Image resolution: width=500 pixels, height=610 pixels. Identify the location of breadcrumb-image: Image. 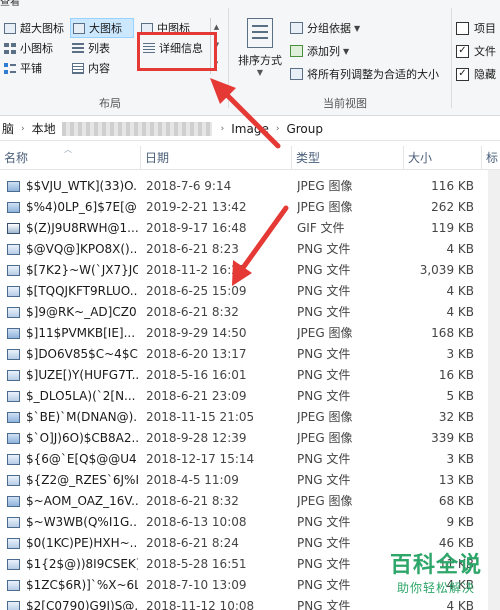
(250, 129).